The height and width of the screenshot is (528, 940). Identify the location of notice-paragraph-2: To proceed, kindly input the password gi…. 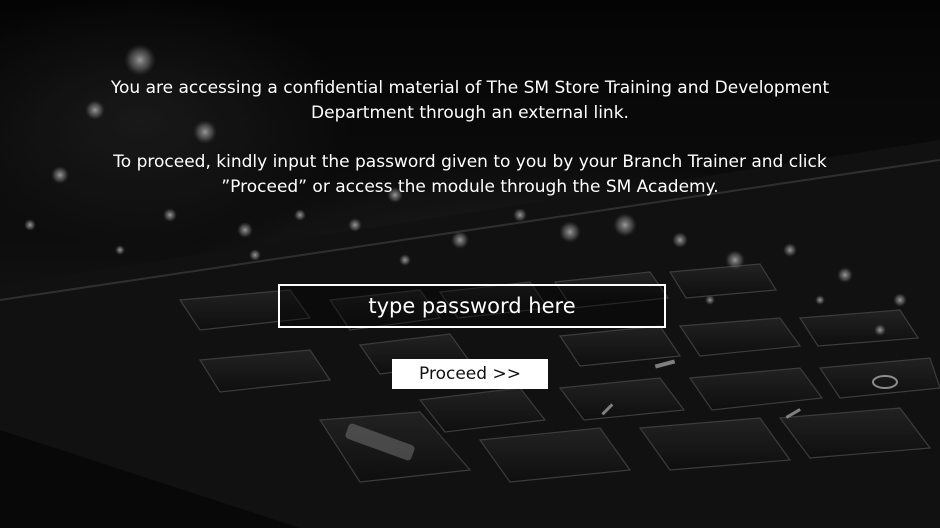
(470, 174).